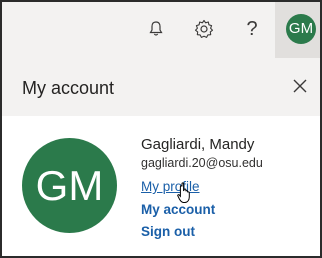  What do you see at coordinates (301, 29) in the screenshot?
I see `topbar-avatar: GM` at bounding box center [301, 29].